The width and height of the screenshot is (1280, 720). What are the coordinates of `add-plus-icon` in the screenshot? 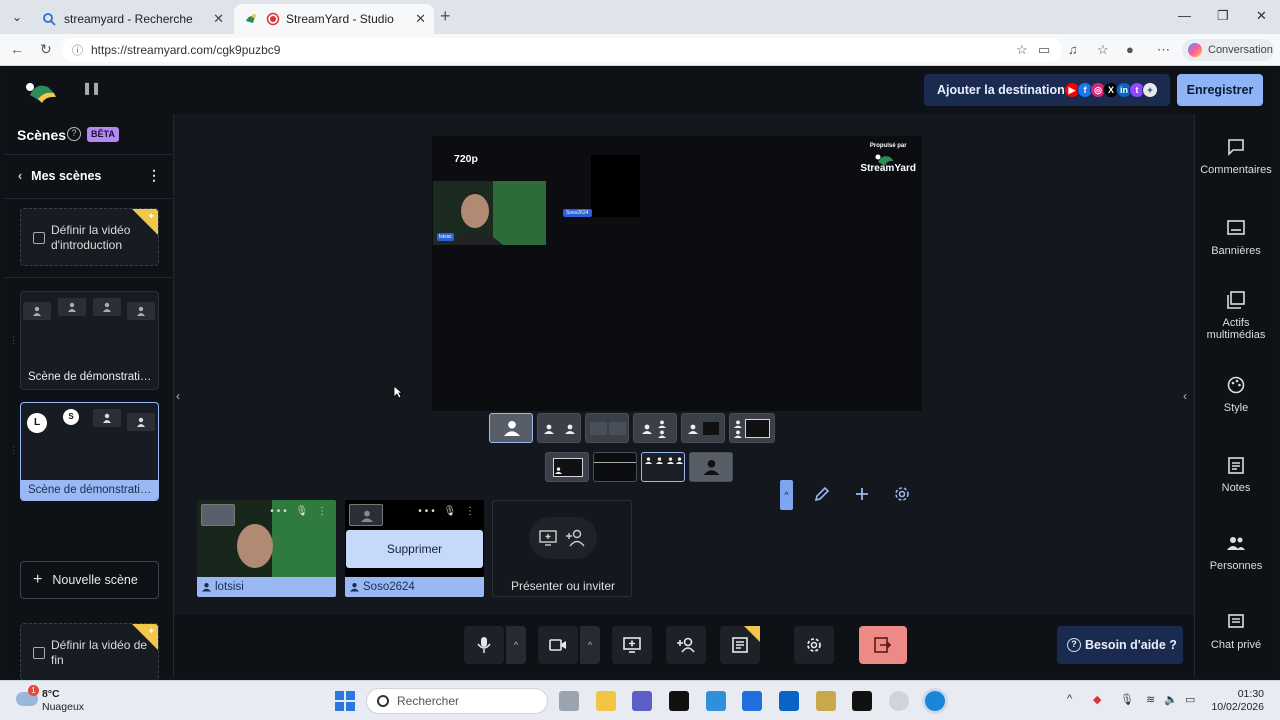 It's located at (862, 496).